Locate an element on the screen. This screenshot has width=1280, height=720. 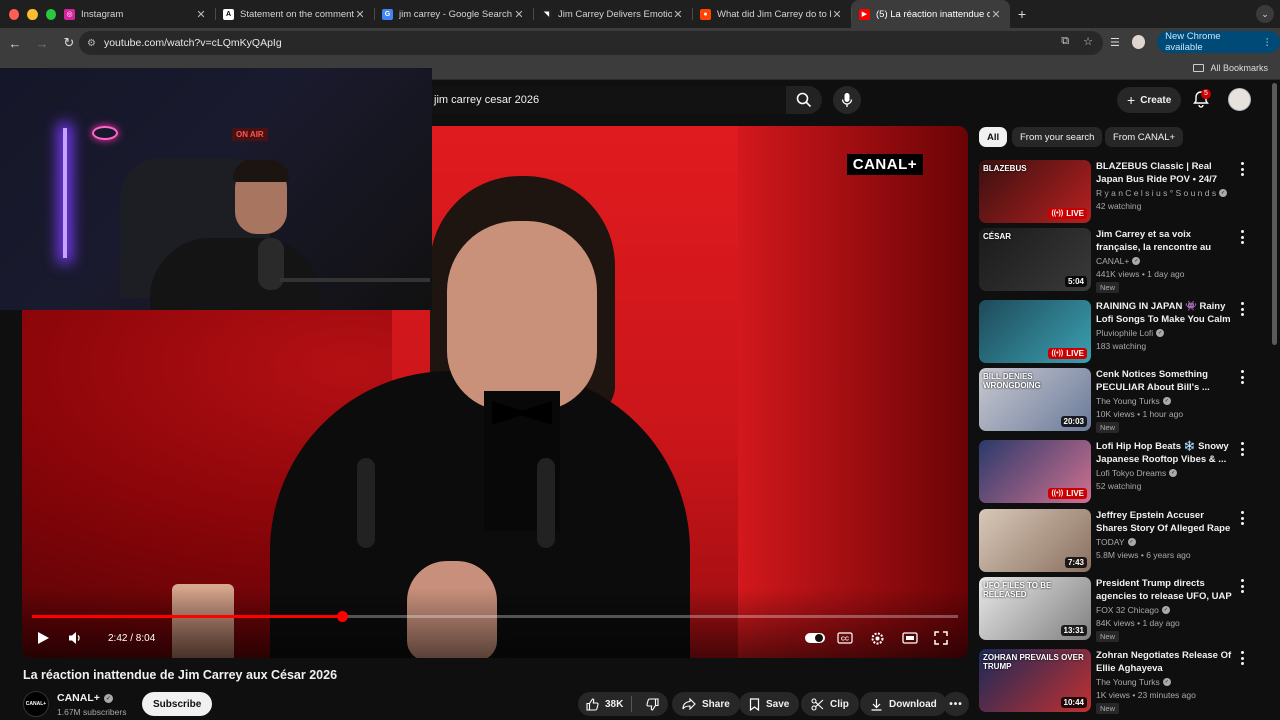
download-button: Download is located at coordinates (903, 704).